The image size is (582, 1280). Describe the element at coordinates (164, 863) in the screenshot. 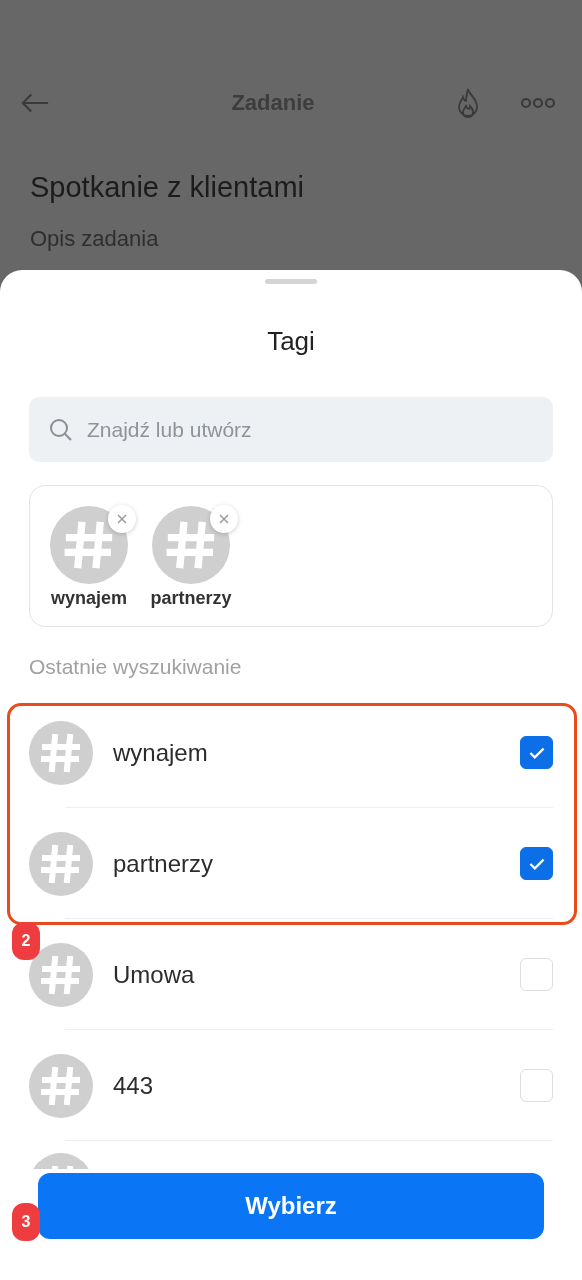

I see `tag-name: partnerzy` at that location.